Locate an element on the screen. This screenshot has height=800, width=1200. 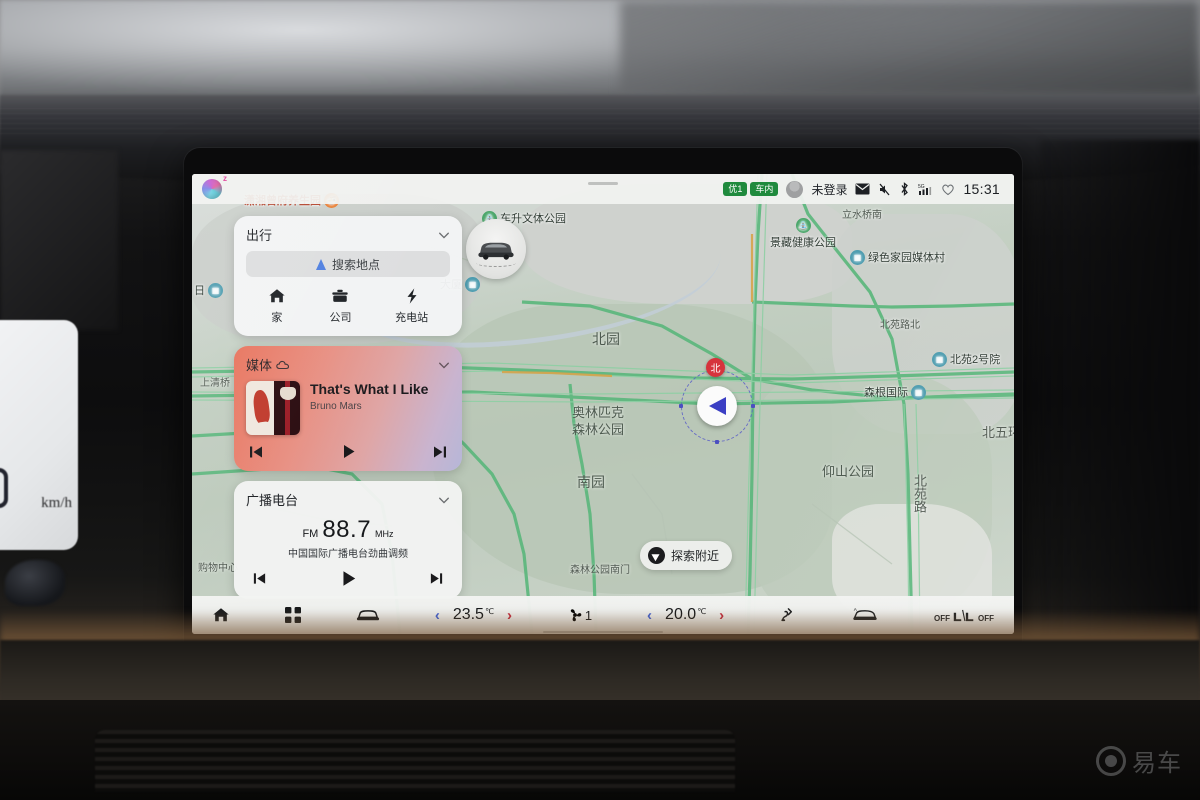
track-title: That's What I Like is located at coordinates (369, 389).